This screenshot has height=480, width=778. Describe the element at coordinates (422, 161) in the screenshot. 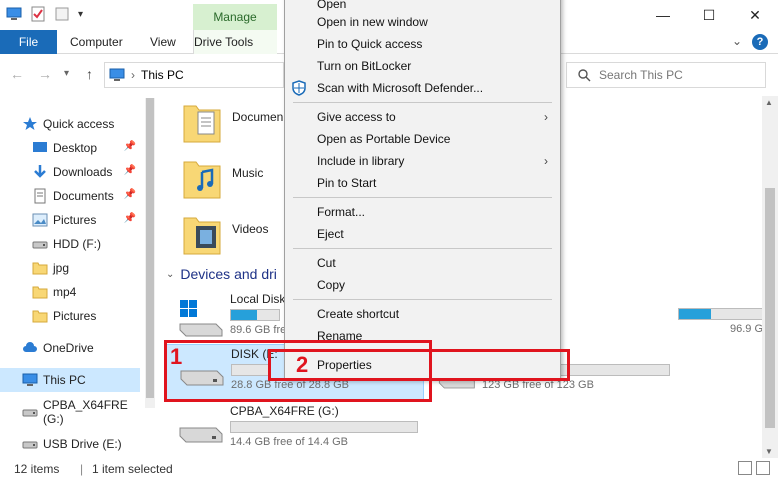

I see `menu-item-include-library: Include in library ›` at that location.